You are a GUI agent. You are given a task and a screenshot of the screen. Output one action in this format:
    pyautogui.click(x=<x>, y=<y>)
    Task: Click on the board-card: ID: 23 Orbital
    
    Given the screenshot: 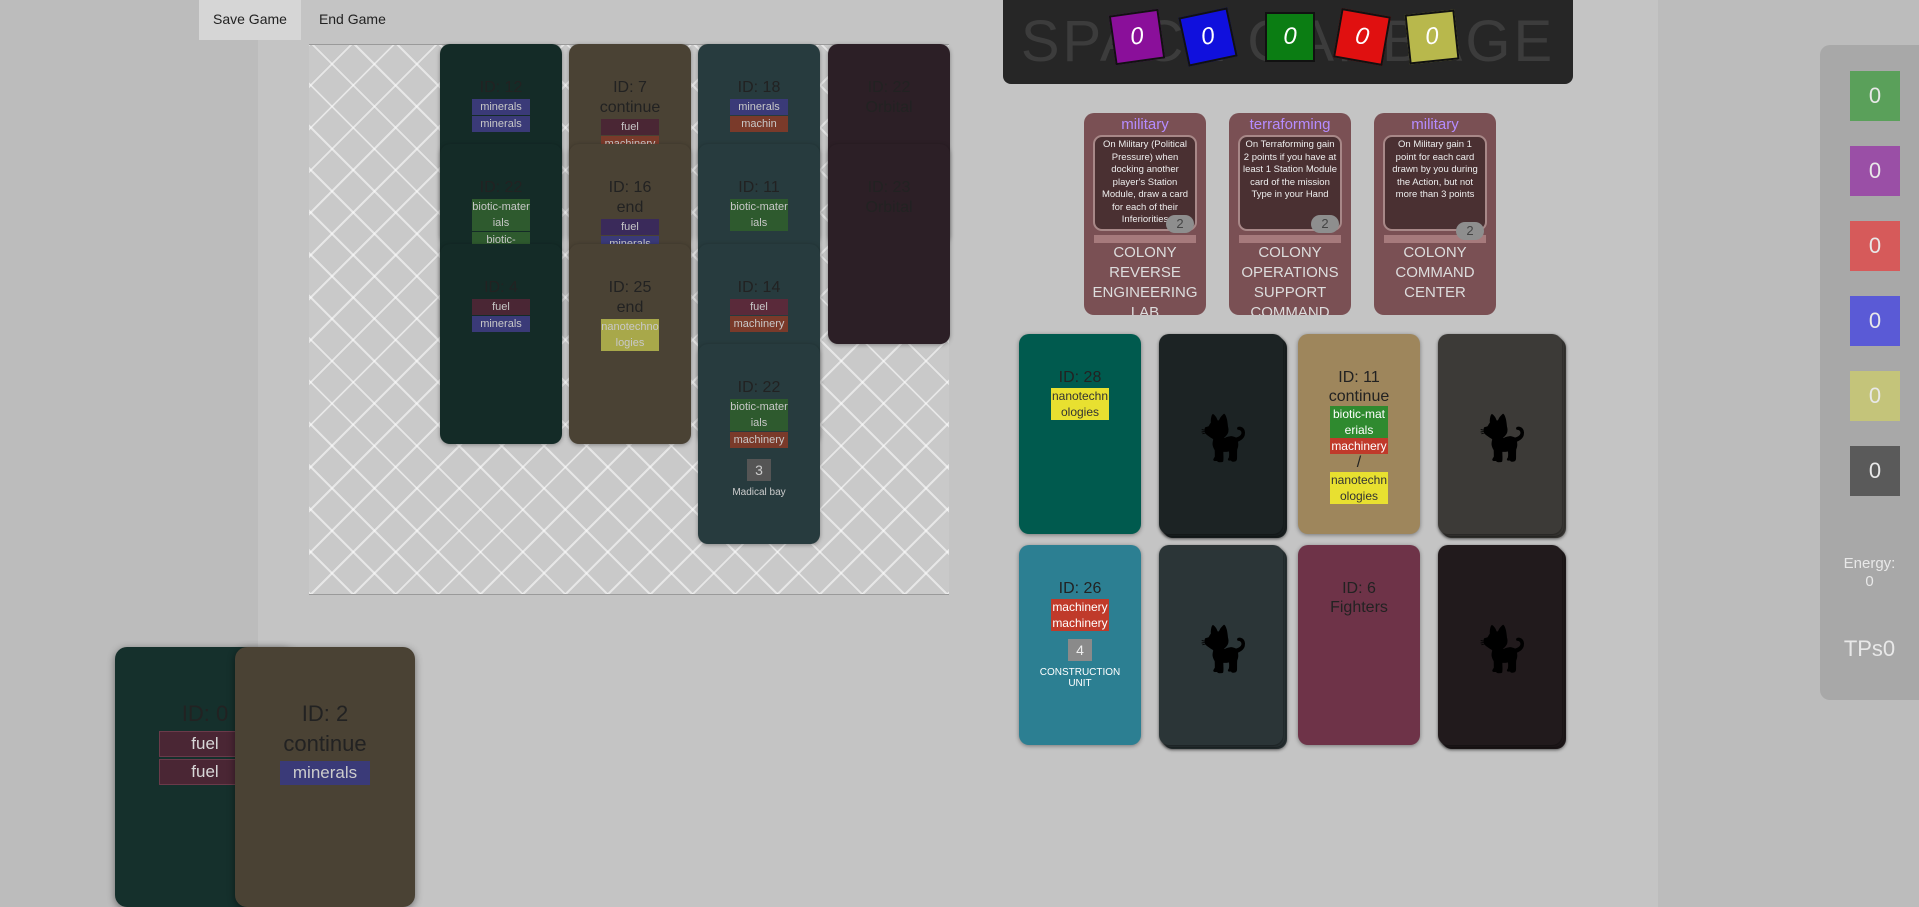 What is the action you would take?
    pyautogui.click(x=889, y=244)
    